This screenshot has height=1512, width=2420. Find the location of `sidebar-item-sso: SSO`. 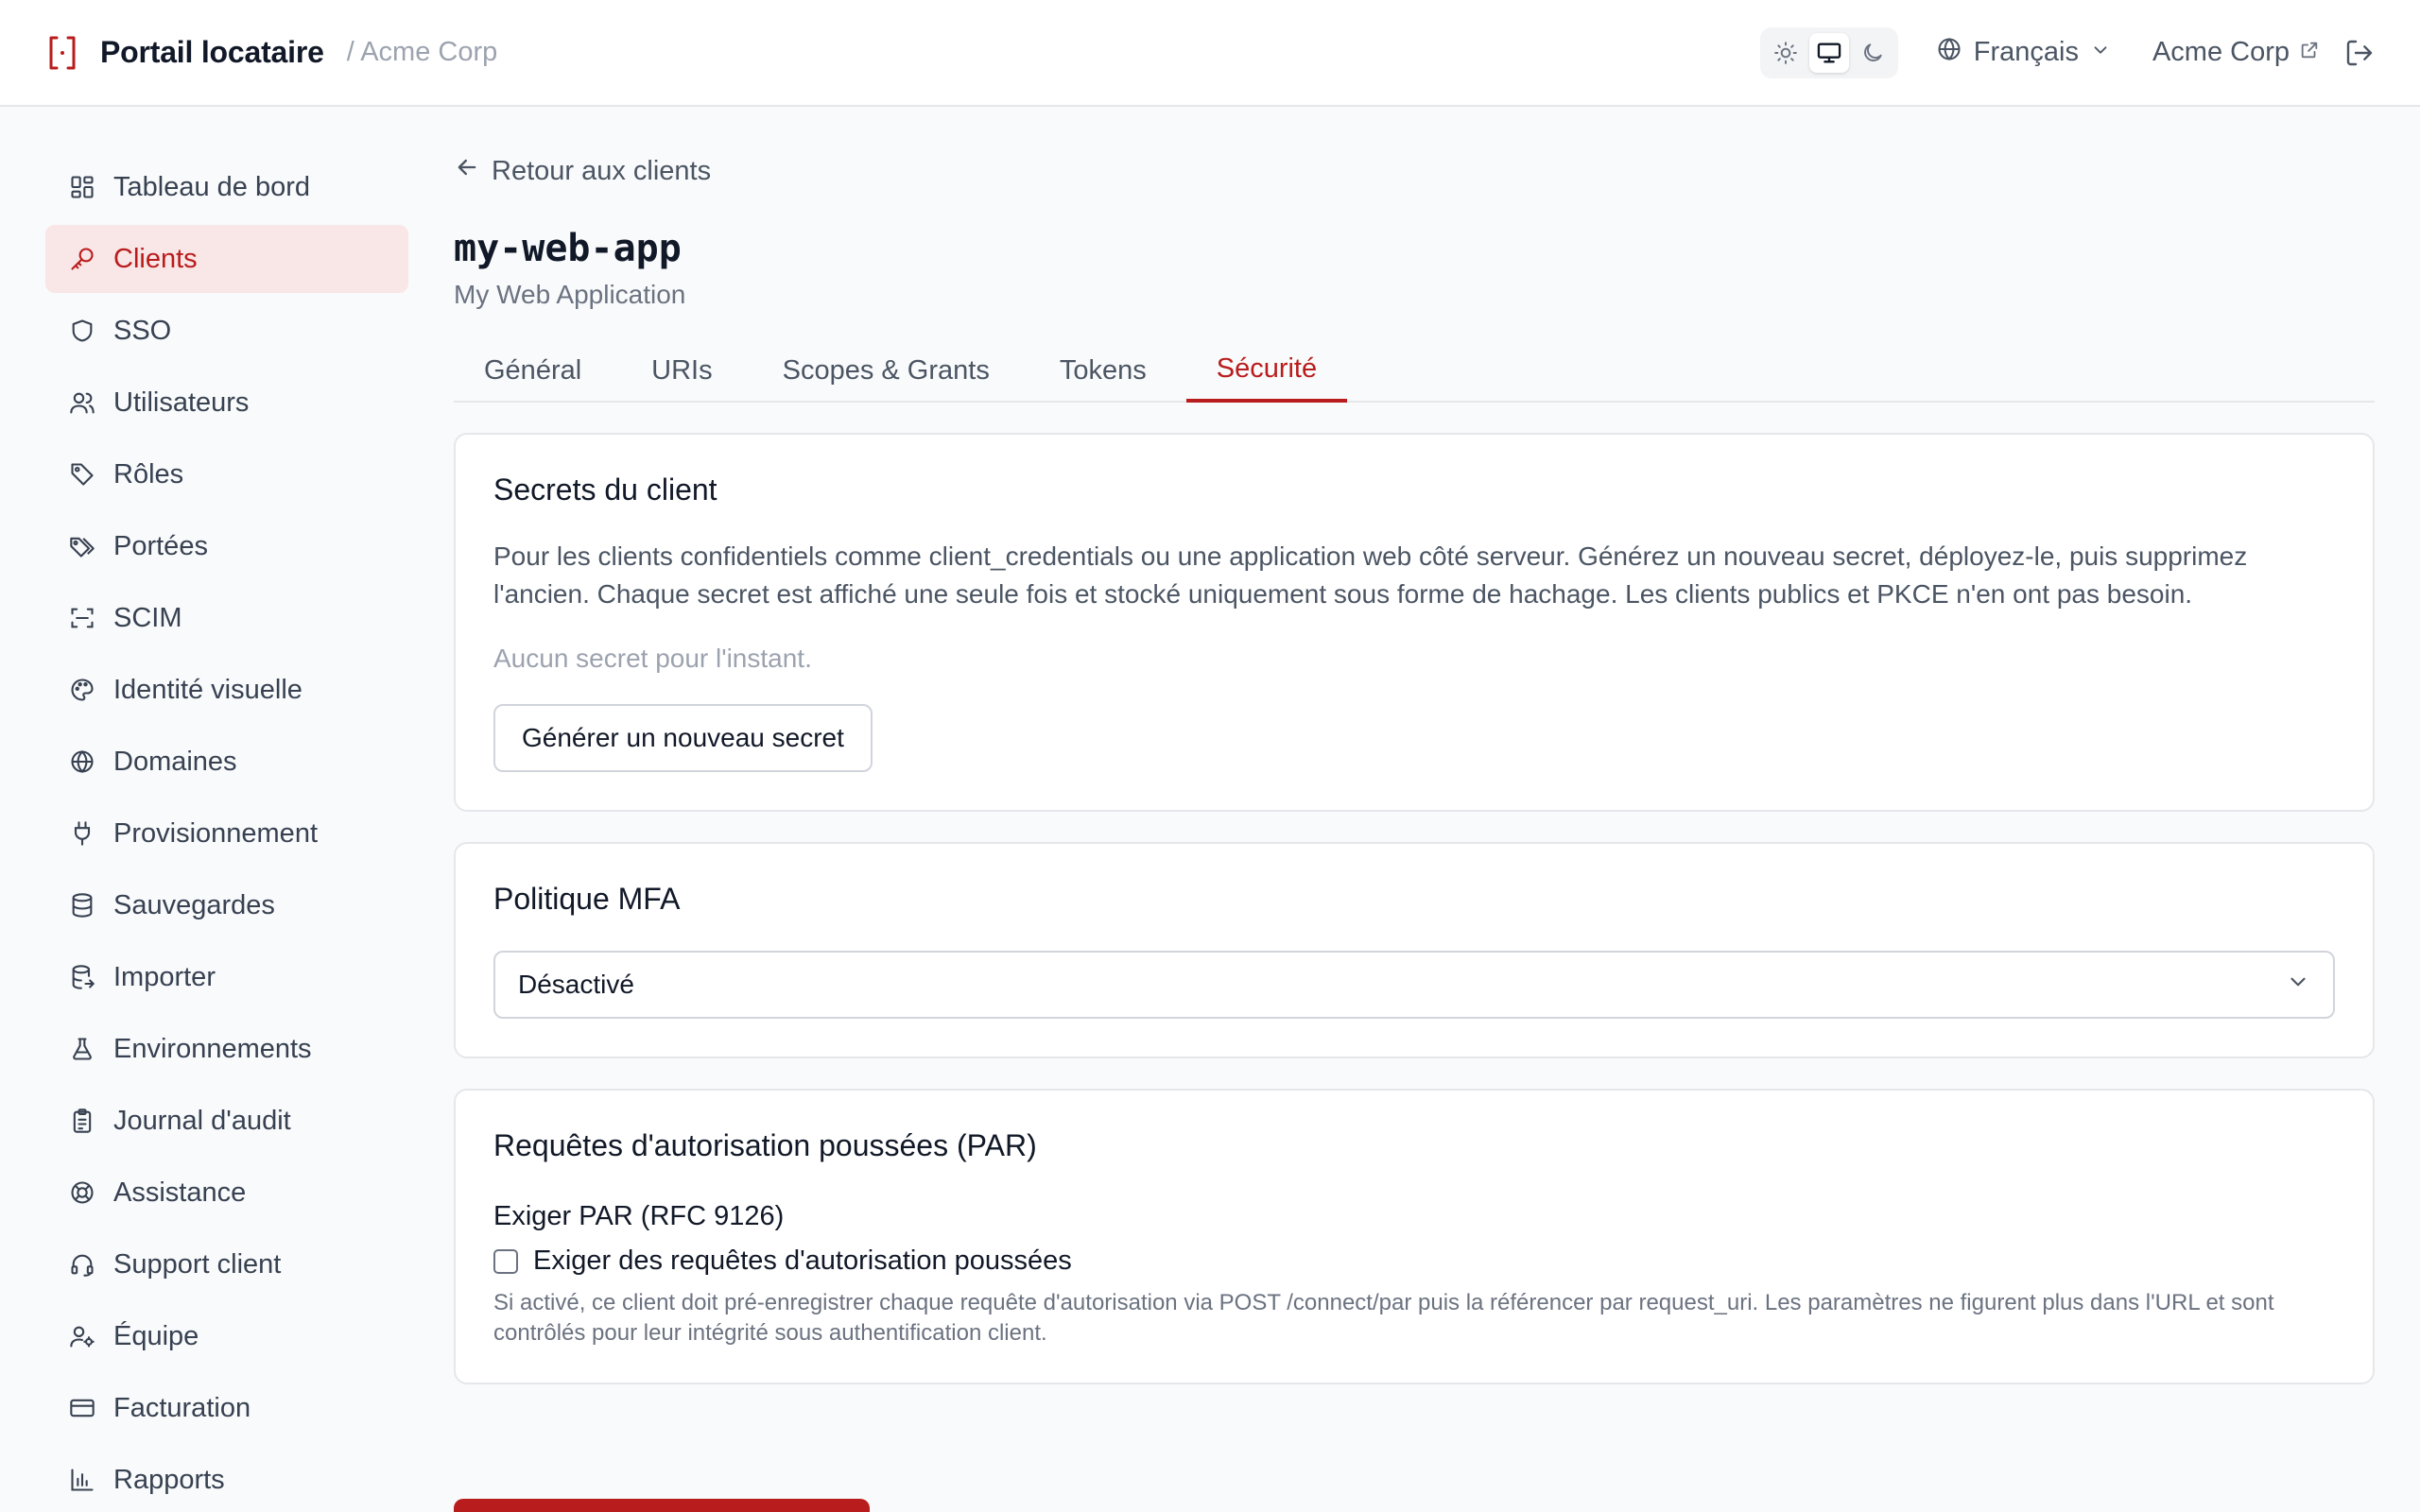

sidebar-item-sso: SSO is located at coordinates (226, 331).